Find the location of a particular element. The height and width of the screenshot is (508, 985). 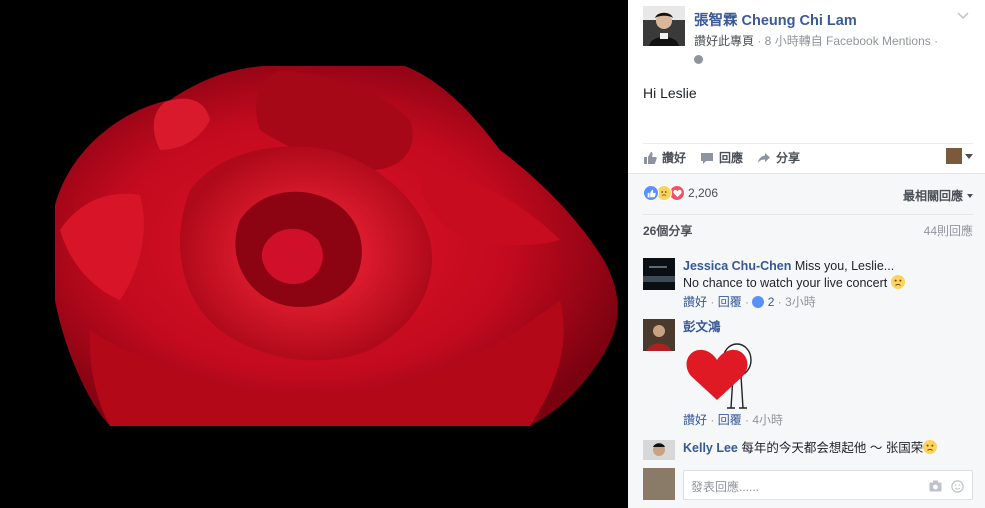

comment-item: Kelly Lee 每年的今天都会想起他 ～ 张国荣 is located at coordinates (808, 452).